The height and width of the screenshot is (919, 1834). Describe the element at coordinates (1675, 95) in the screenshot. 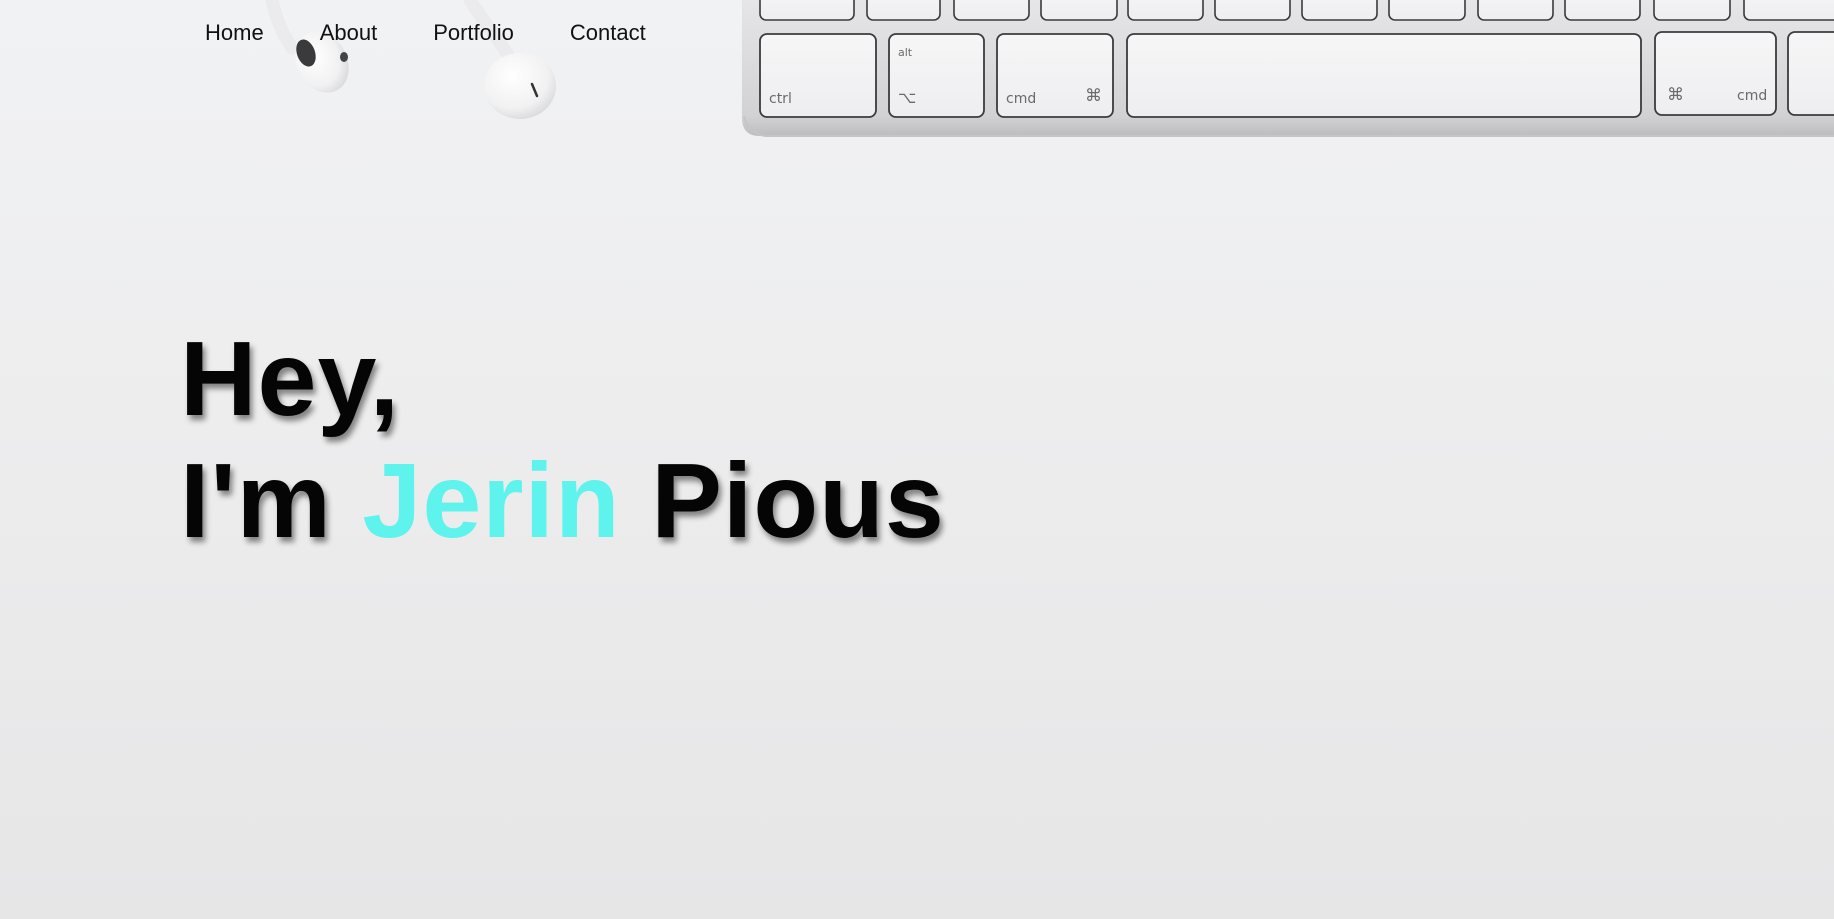

I see `key-cmd-symbol-right: ⌘` at that location.